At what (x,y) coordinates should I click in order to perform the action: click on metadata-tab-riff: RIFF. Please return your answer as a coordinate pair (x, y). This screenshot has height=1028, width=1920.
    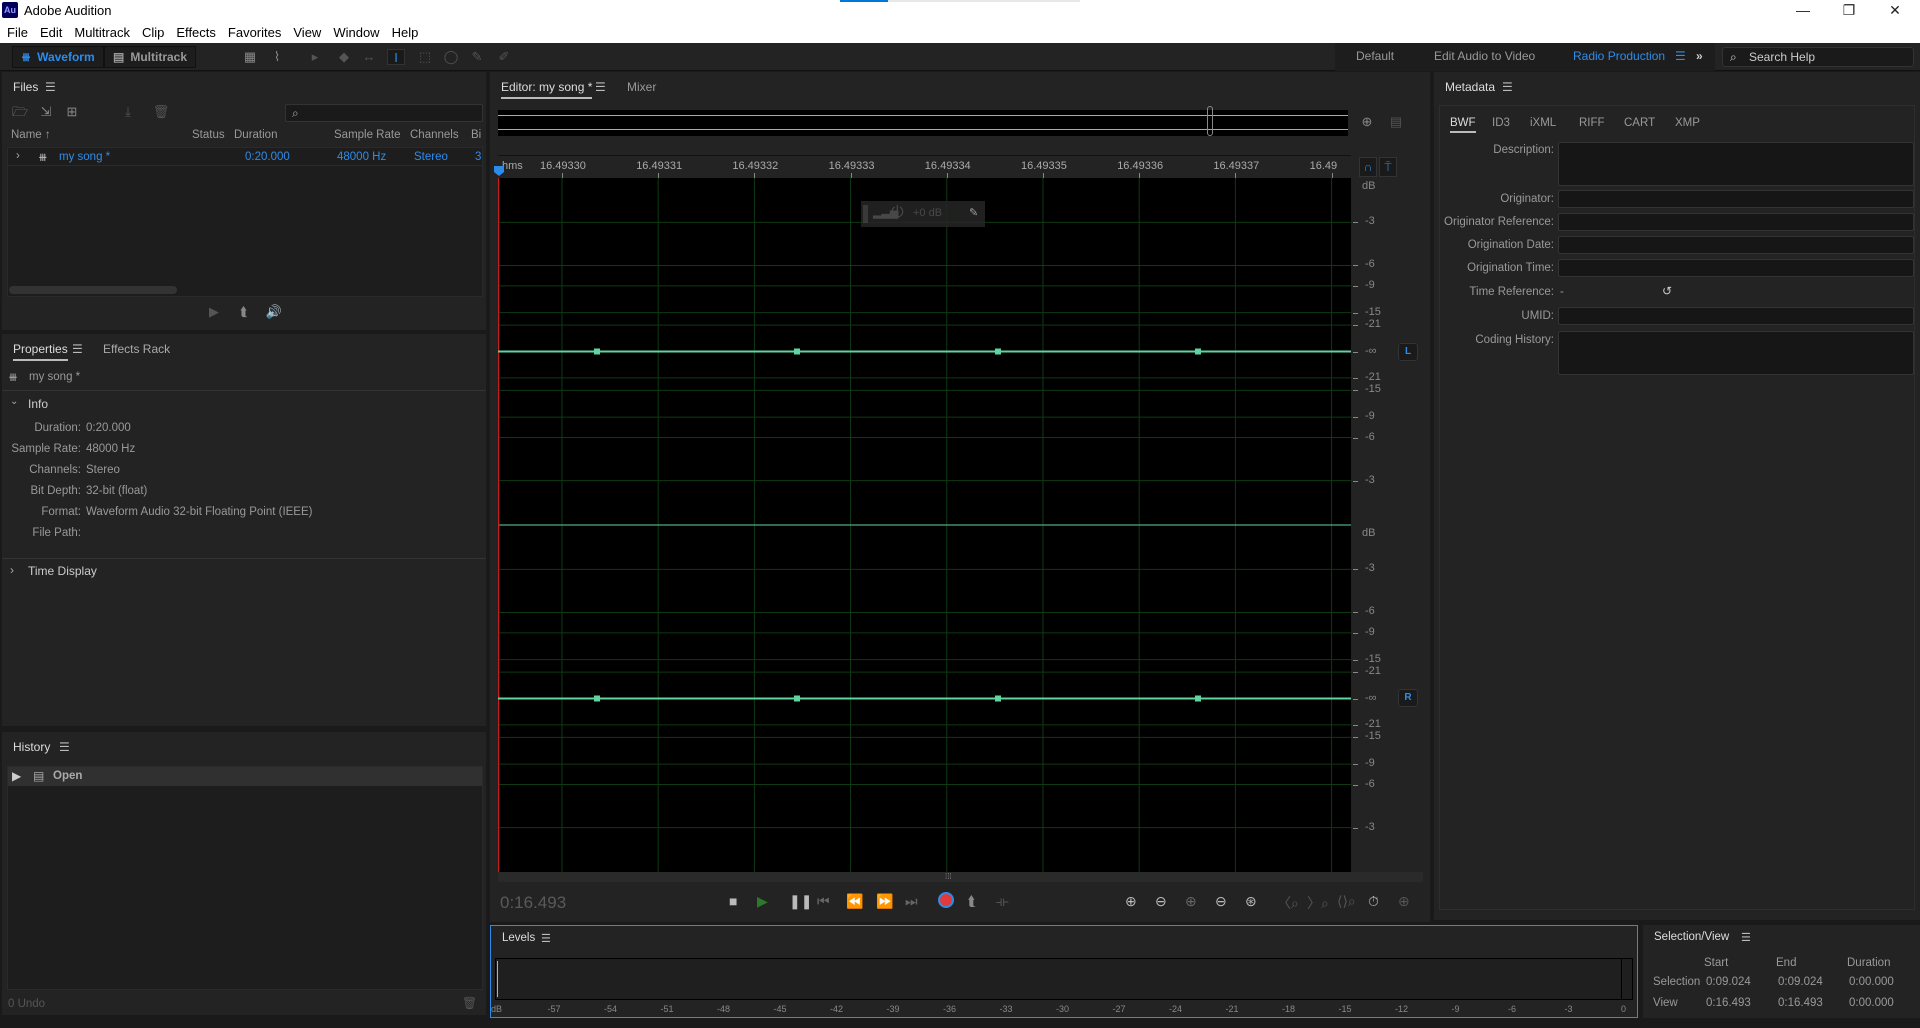
    Looking at the image, I should click on (1592, 123).